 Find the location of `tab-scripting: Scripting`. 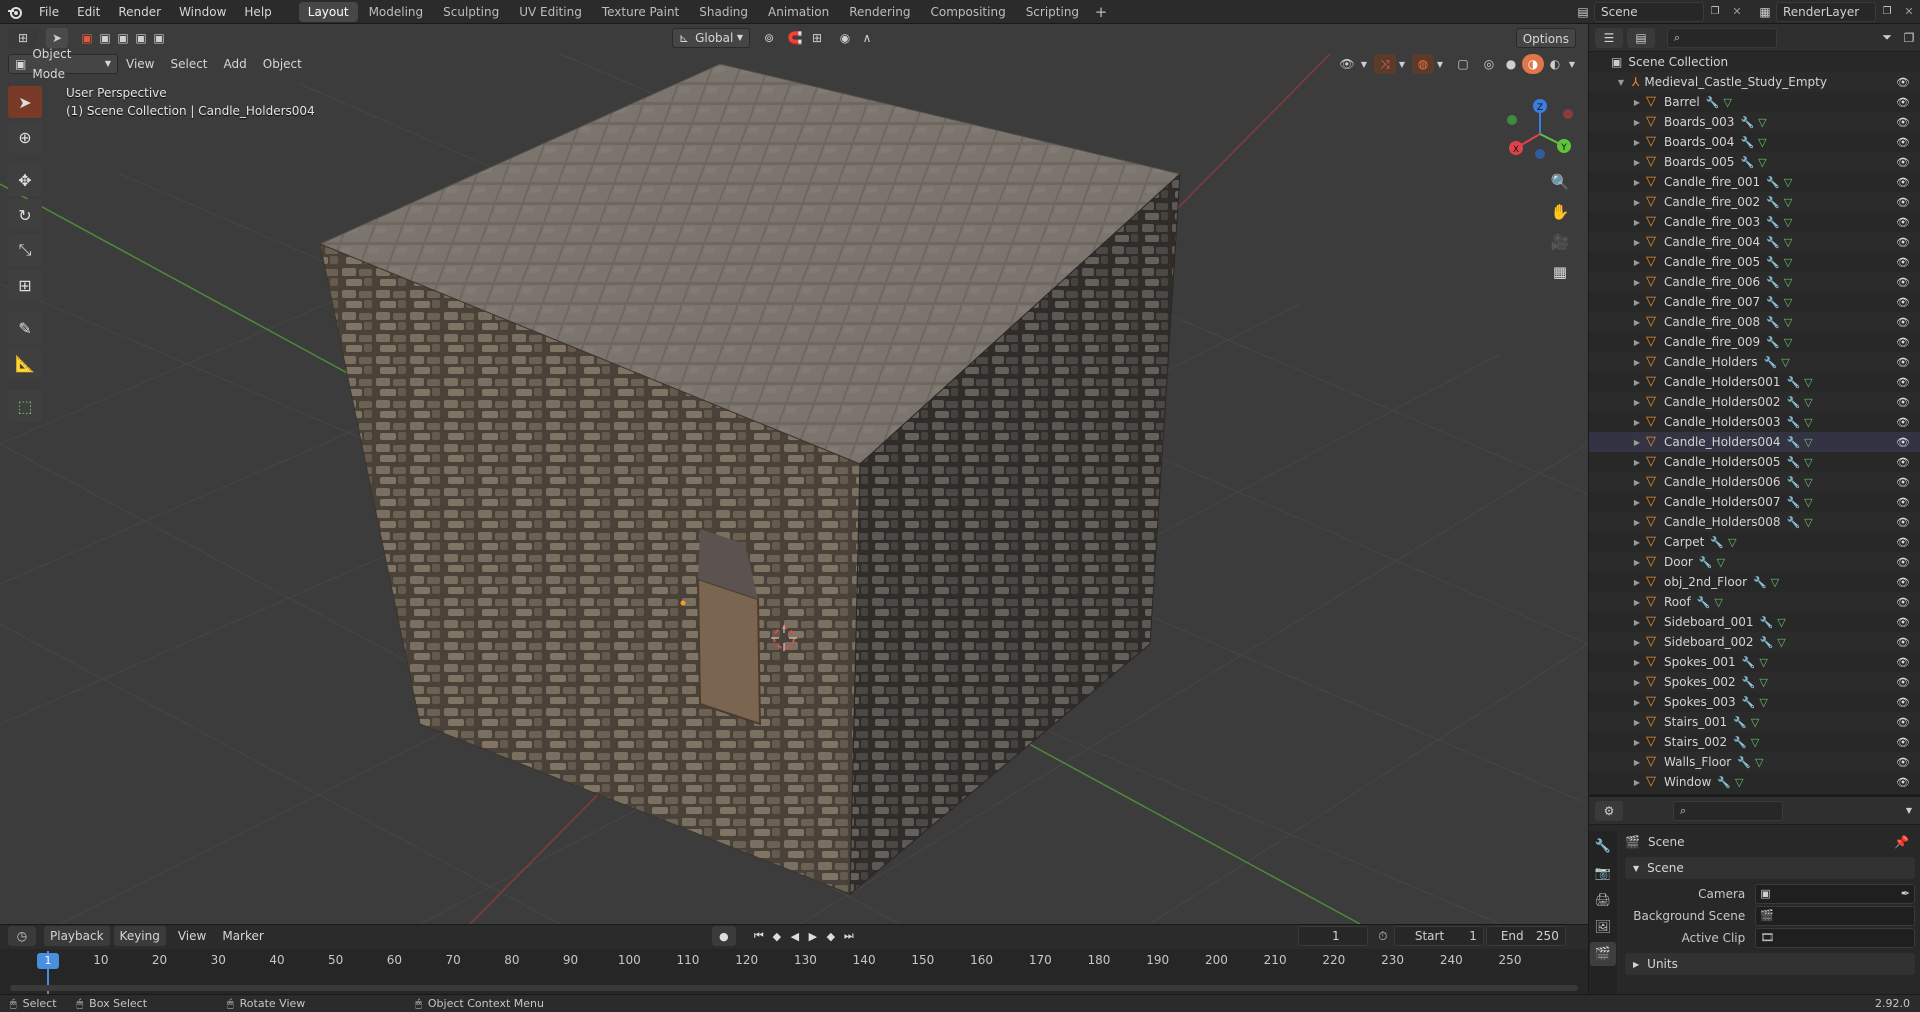

tab-scripting: Scripting is located at coordinates (1052, 12).